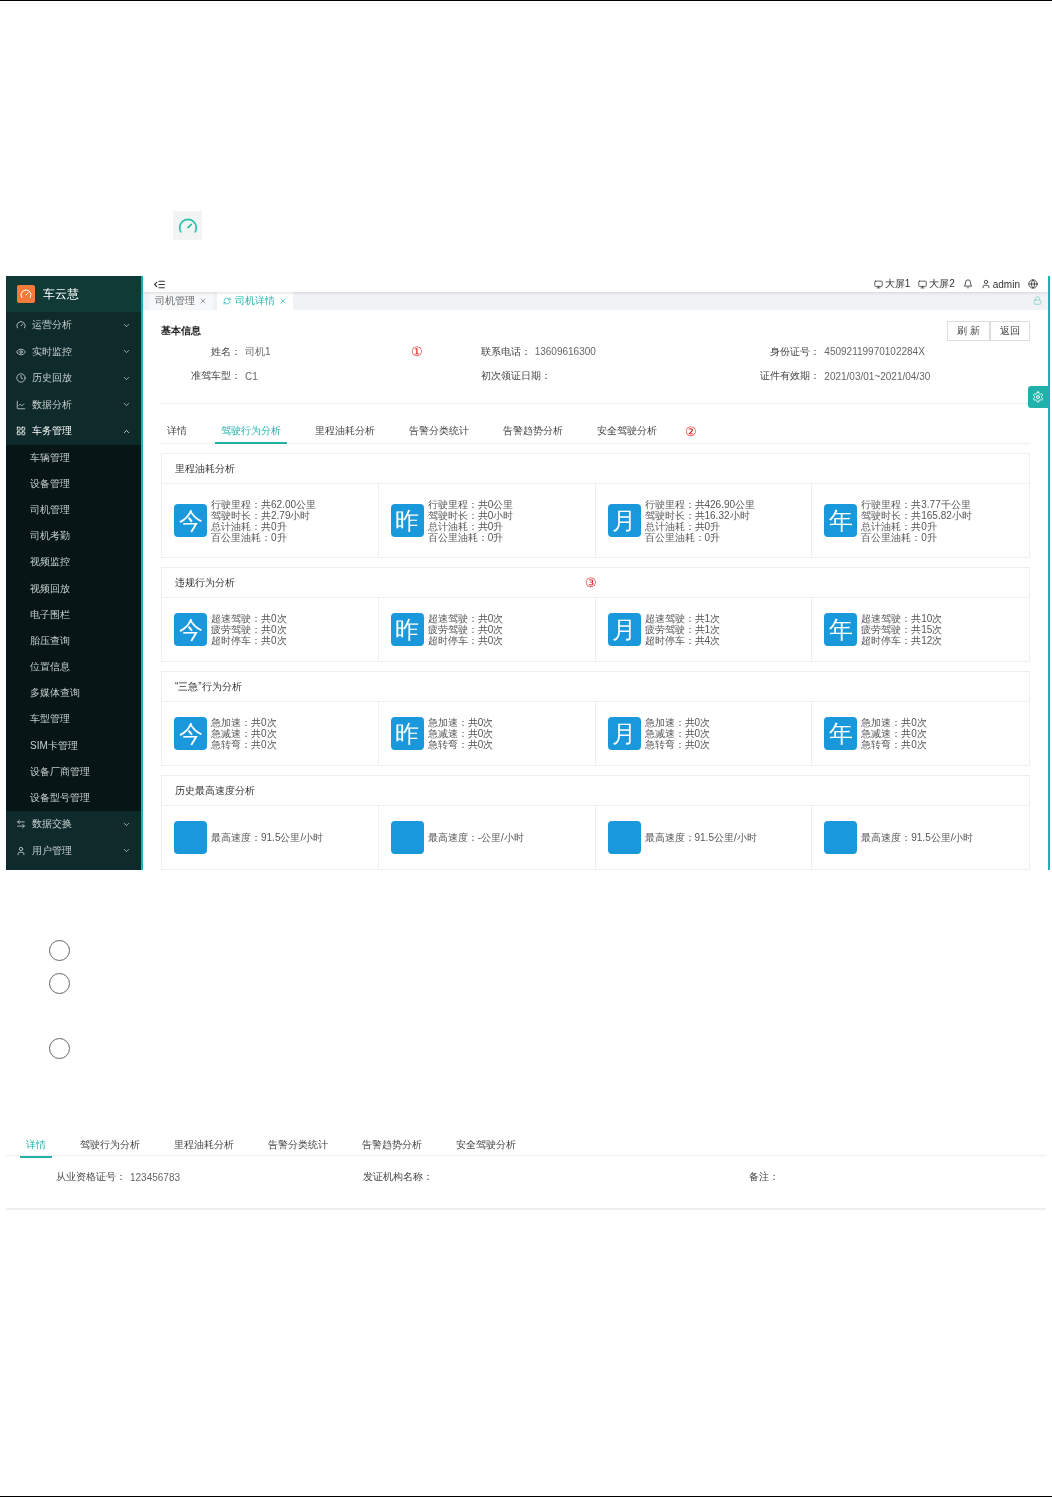 Image resolution: width=1052 pixels, height=1497 pixels. I want to click on sidebar-item: 车务管理, so click(73, 431).